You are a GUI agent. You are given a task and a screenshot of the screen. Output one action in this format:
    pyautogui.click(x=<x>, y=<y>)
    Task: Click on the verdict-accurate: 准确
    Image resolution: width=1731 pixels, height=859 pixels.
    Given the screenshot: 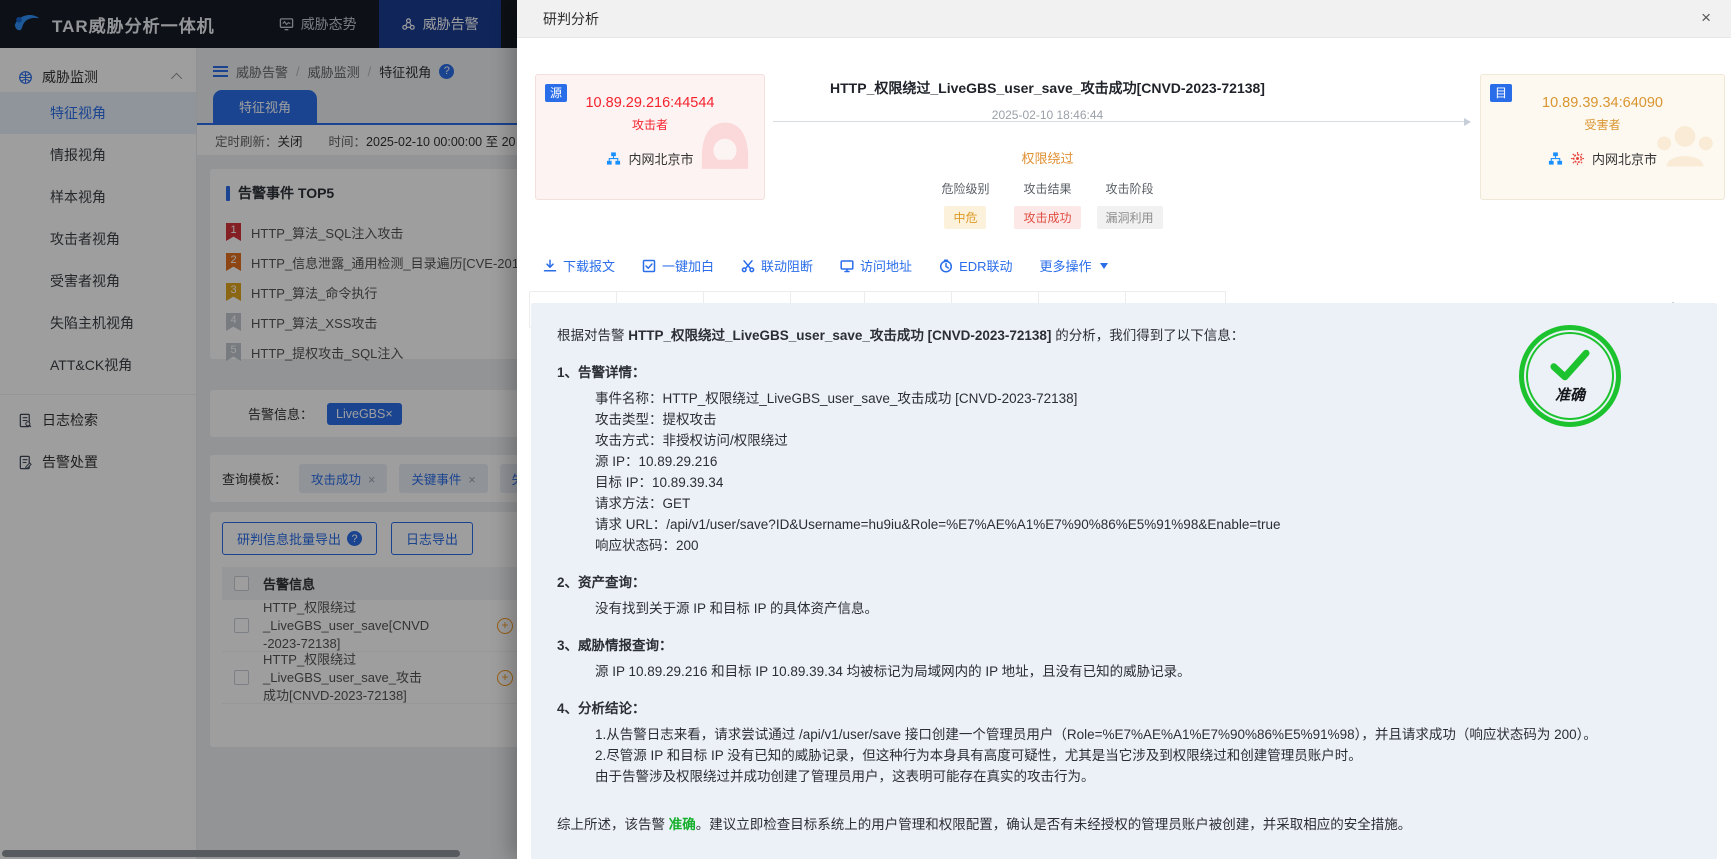 What is the action you would take?
    pyautogui.click(x=682, y=824)
    